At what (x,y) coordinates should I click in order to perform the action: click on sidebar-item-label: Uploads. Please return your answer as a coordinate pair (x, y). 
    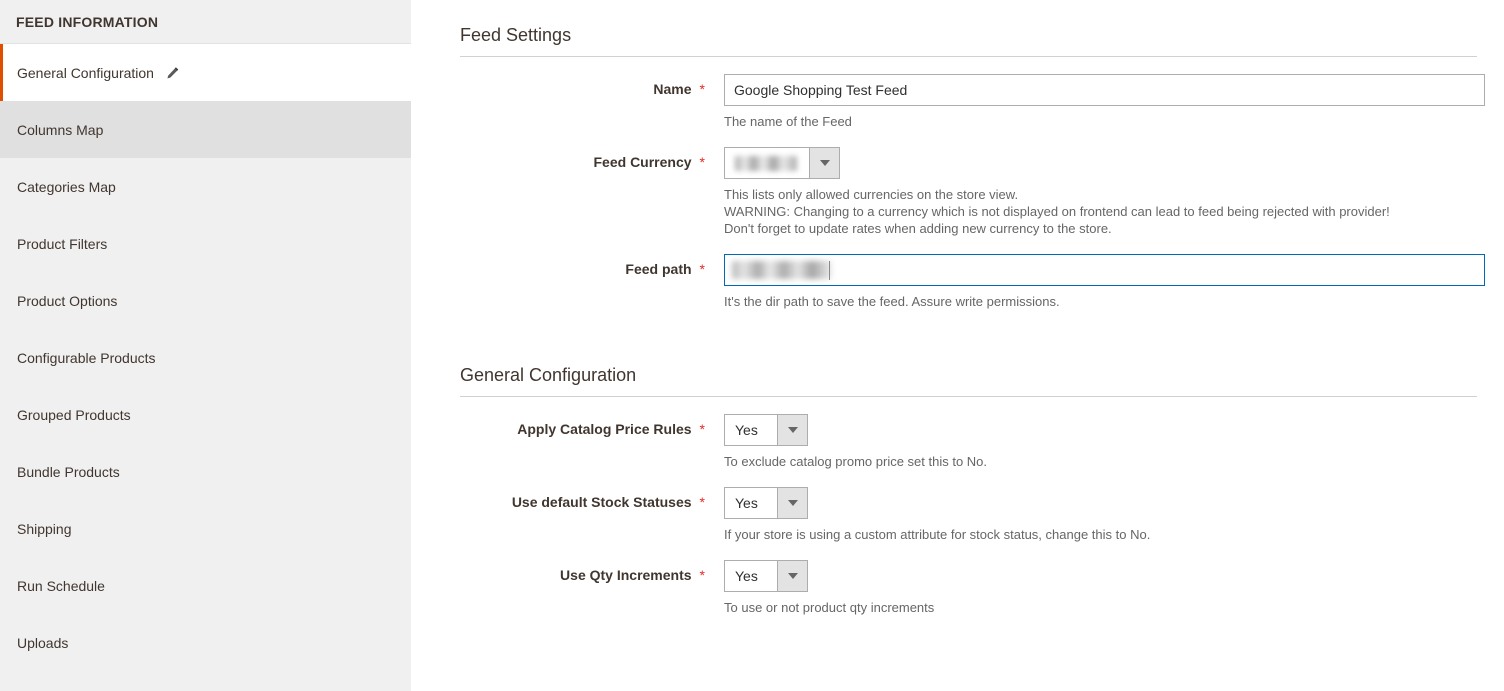
    Looking at the image, I should click on (43, 642).